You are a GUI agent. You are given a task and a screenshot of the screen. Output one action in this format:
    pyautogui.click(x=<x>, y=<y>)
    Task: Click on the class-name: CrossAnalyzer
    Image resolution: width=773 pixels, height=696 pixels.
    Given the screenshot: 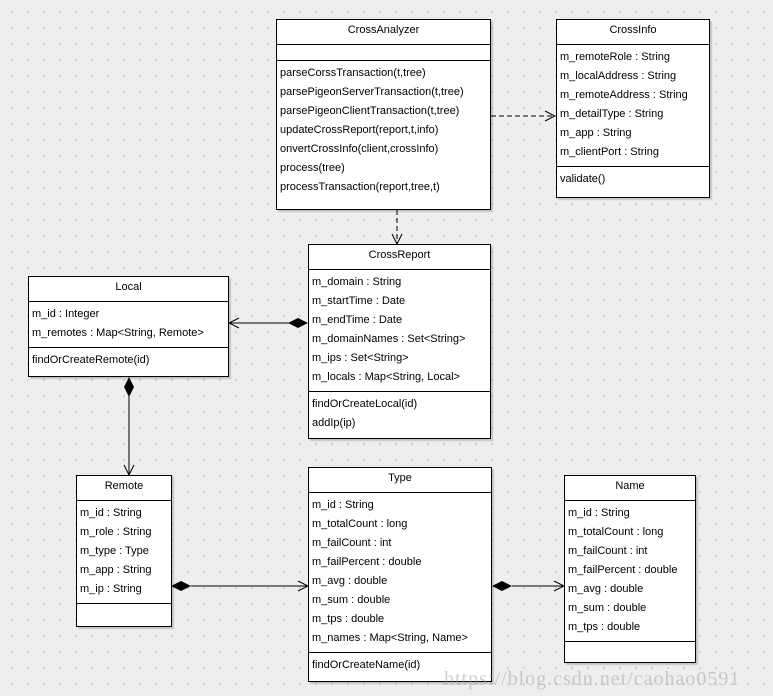 What is the action you would take?
    pyautogui.click(x=383, y=32)
    